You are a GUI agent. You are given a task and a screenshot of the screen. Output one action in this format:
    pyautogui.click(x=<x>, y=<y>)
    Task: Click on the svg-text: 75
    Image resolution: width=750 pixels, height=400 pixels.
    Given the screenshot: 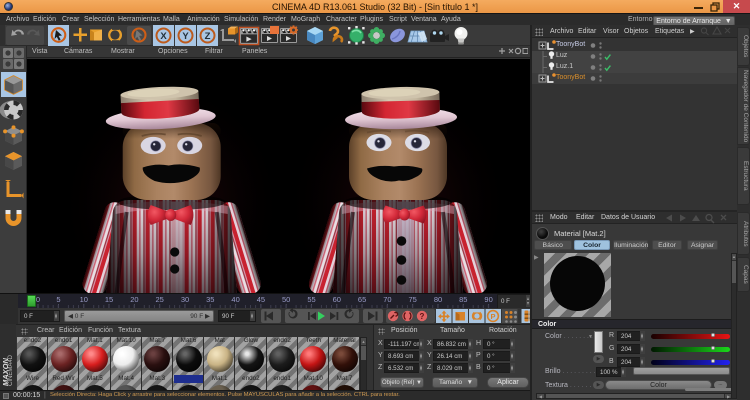 What is the action you would take?
    pyautogui.click(x=413, y=299)
    